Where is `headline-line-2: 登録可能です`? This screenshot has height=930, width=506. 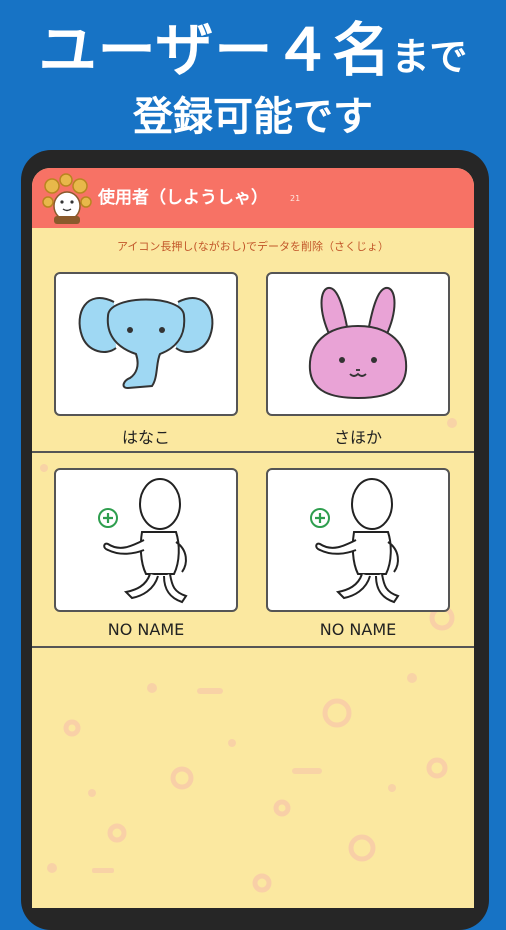
headline-line-2: 登録可能です is located at coordinates (253, 117).